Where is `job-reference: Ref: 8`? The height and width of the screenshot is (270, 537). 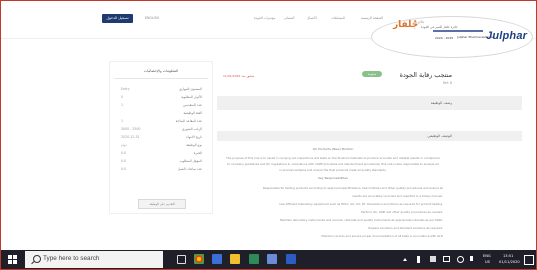
job-reference: Ref: 8 is located at coordinates (447, 83).